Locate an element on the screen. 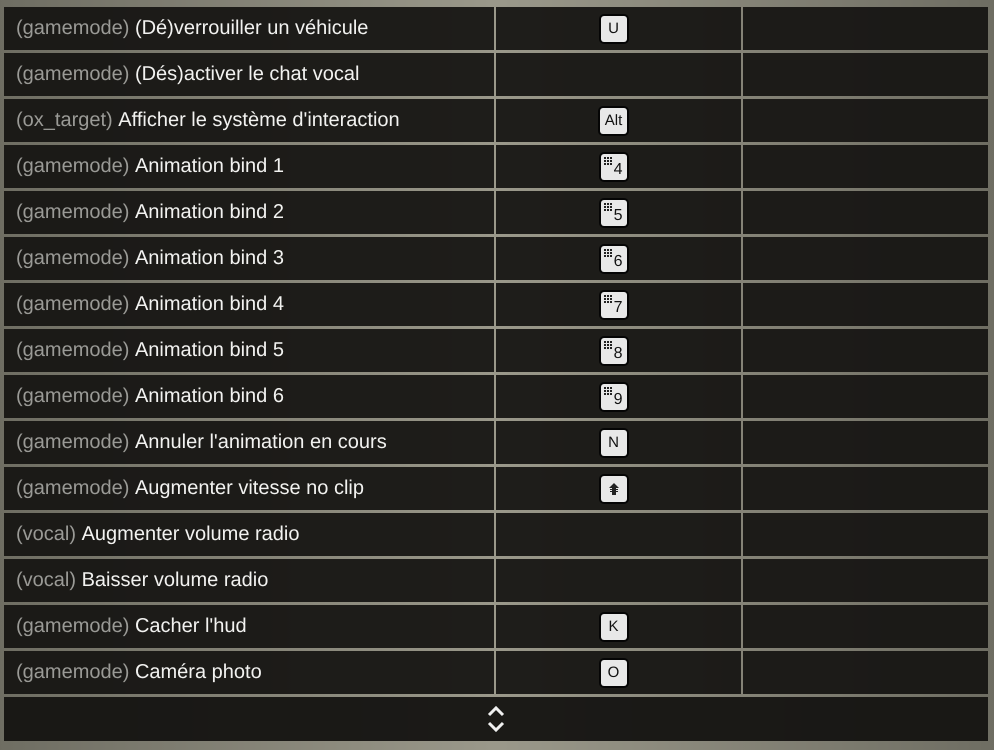  action-label: Annuler l'animation en cours is located at coordinates (260, 442).